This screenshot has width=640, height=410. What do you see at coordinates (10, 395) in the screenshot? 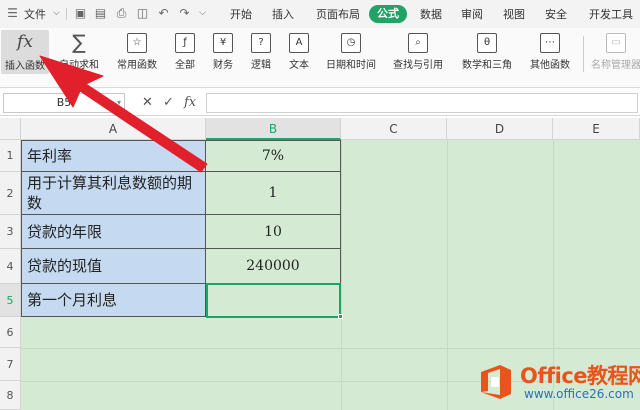
I see `row-header-8: 8` at bounding box center [10, 395].